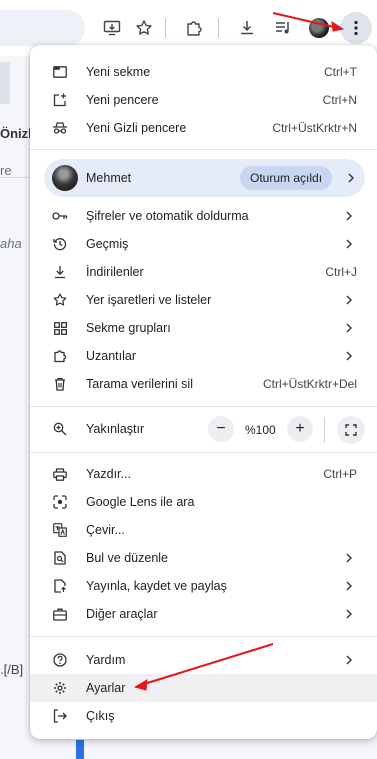 The height and width of the screenshot is (759, 377). I want to click on menu-item-label: Ayarlar, so click(106, 688).